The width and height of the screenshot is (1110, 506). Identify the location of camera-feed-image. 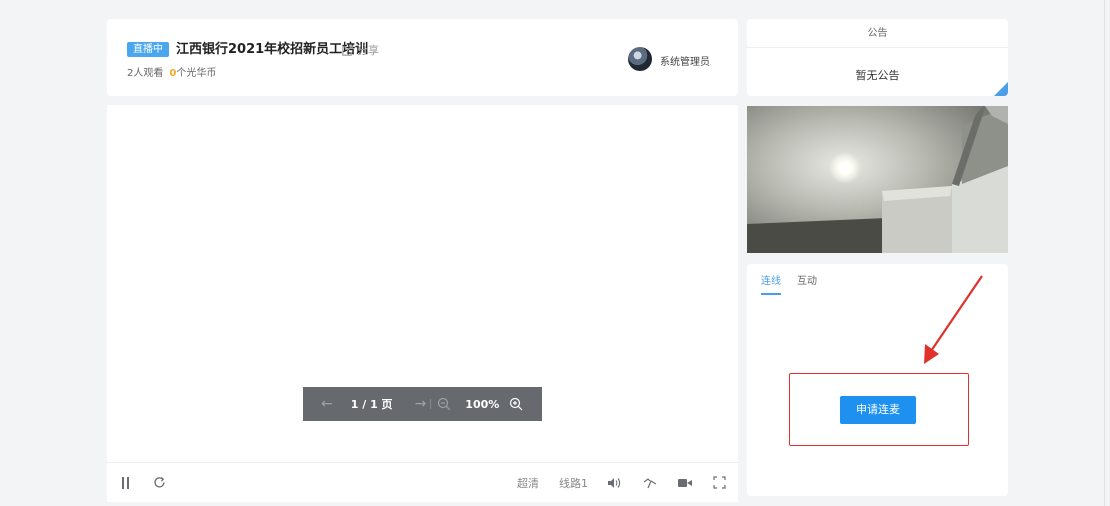
(877, 179).